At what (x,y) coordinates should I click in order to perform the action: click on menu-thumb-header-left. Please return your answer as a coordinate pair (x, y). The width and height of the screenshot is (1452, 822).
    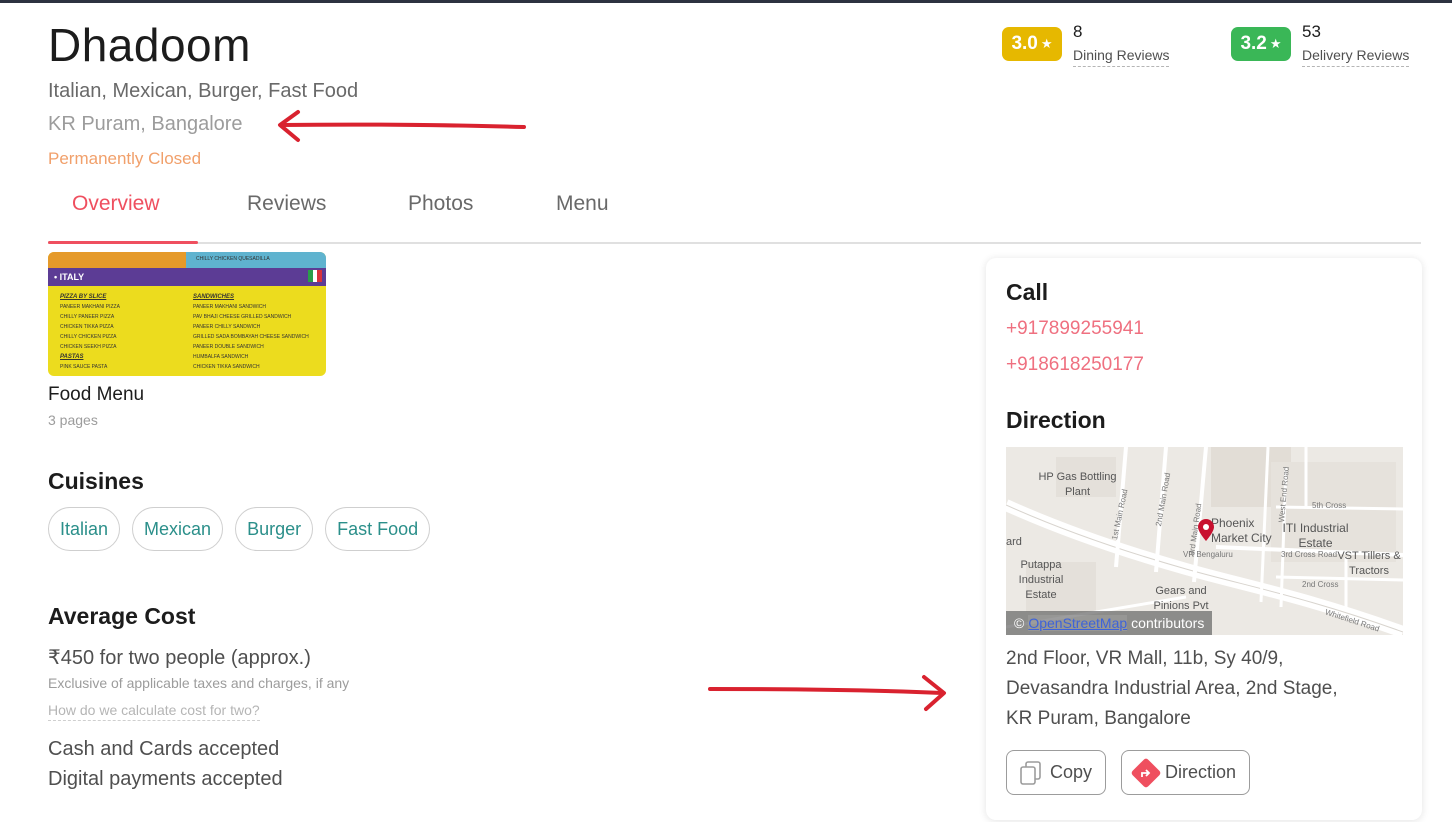
    Looking at the image, I should click on (117, 260).